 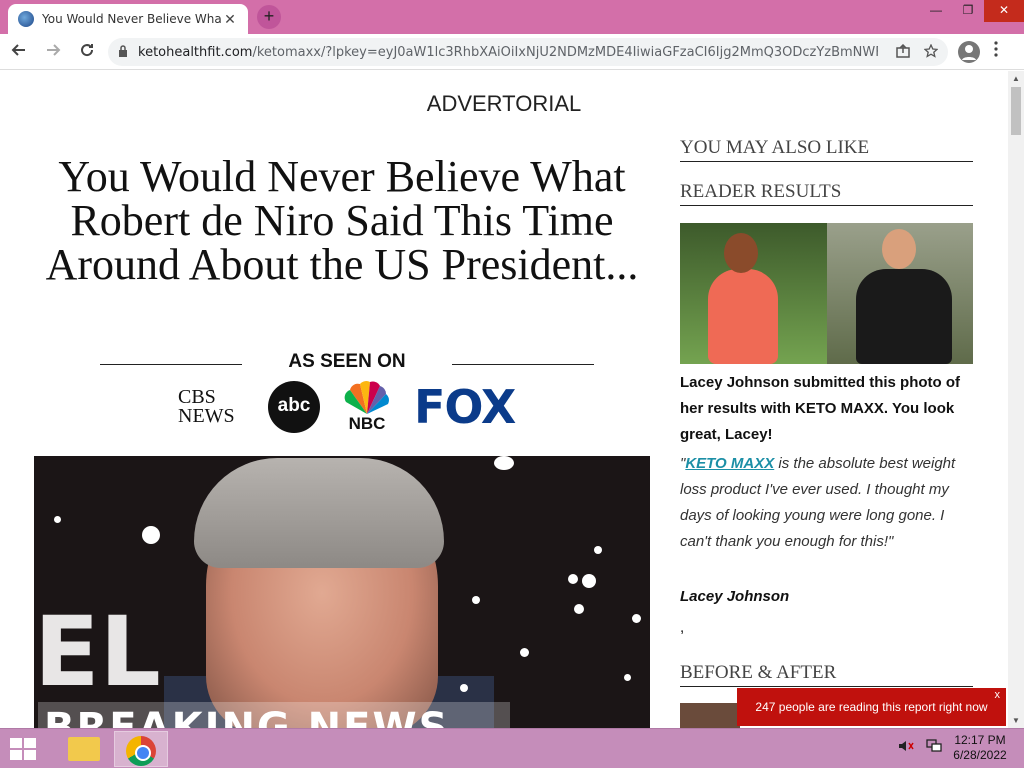 I want to click on scrollbar-thumb, so click(x=1016, y=111).